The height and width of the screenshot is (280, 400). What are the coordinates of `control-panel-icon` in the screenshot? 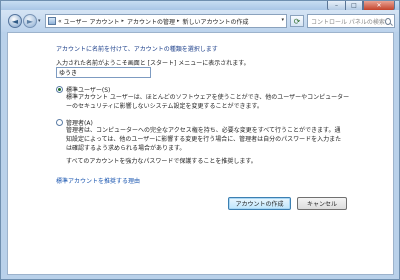 It's located at (52, 21).